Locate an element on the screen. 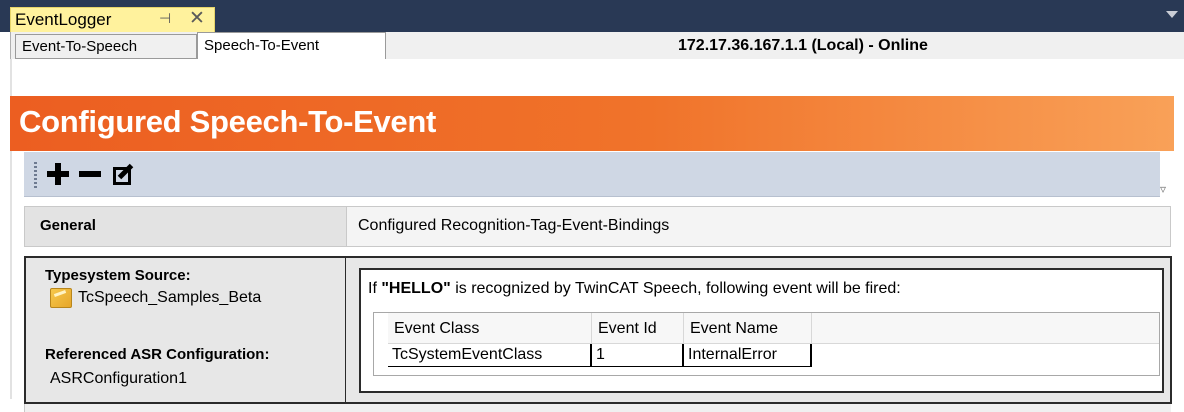 Image resolution: width=1184 pixels, height=412 pixels. remove-button is located at coordinates (90, 174).